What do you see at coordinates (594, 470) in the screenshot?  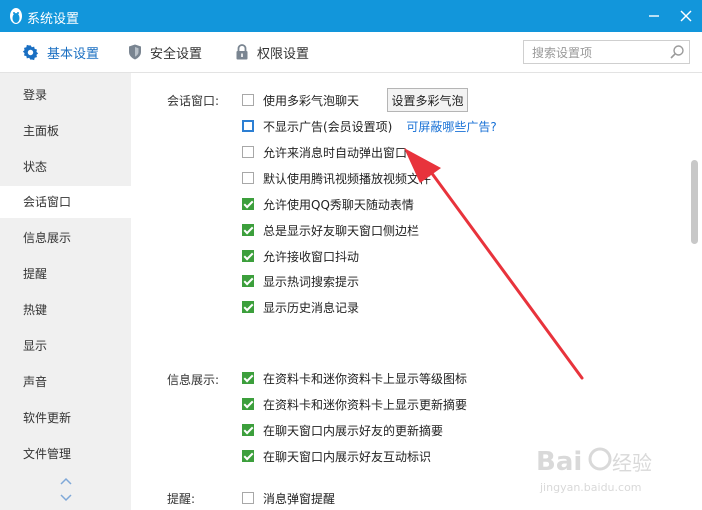 I see `baidu-jingyan-watermark: Bai 经验 jingyan.baidu.com` at bounding box center [594, 470].